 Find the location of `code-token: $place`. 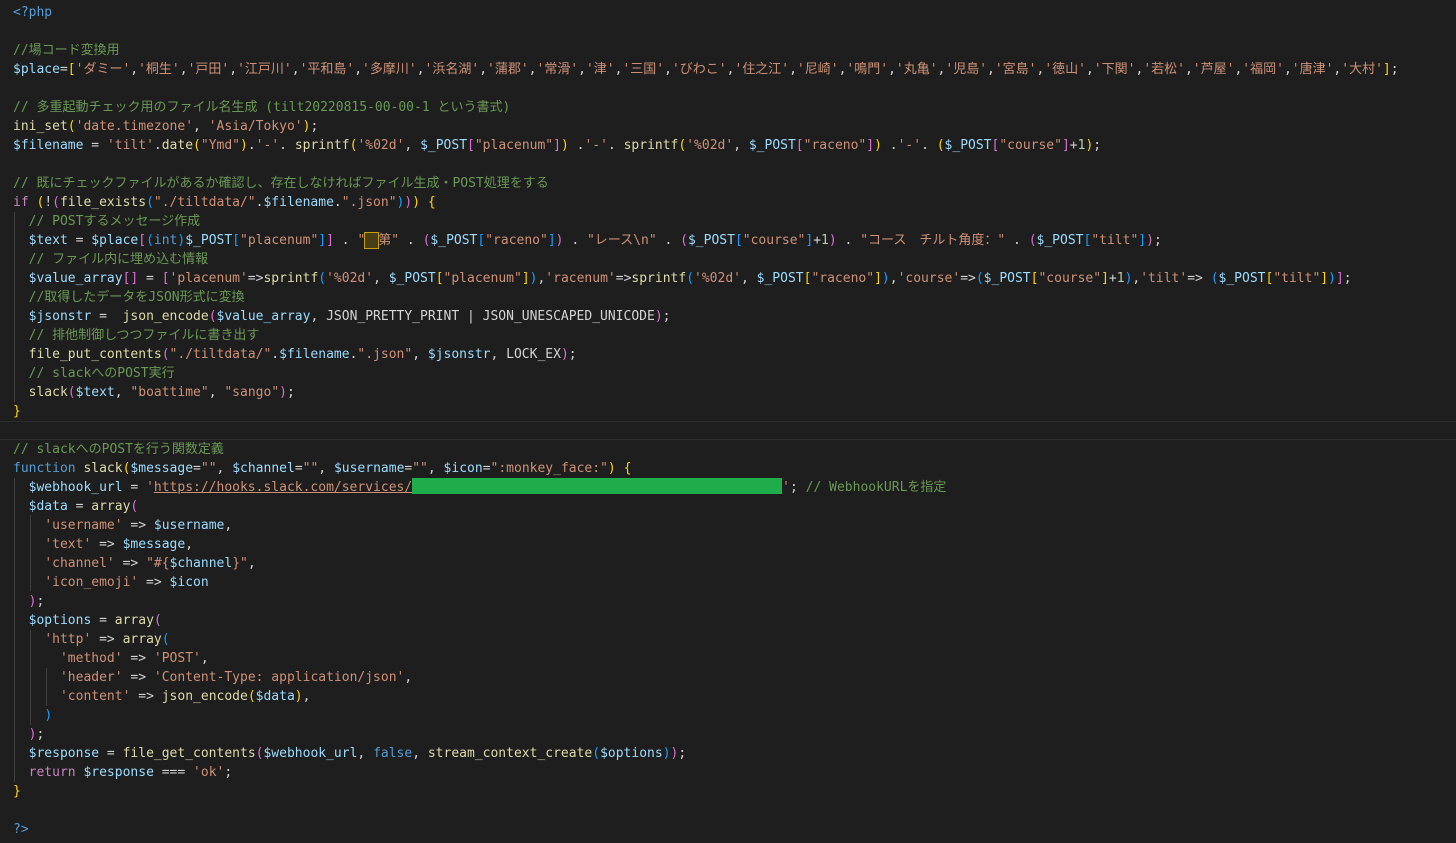

code-token: $place is located at coordinates (115, 240).